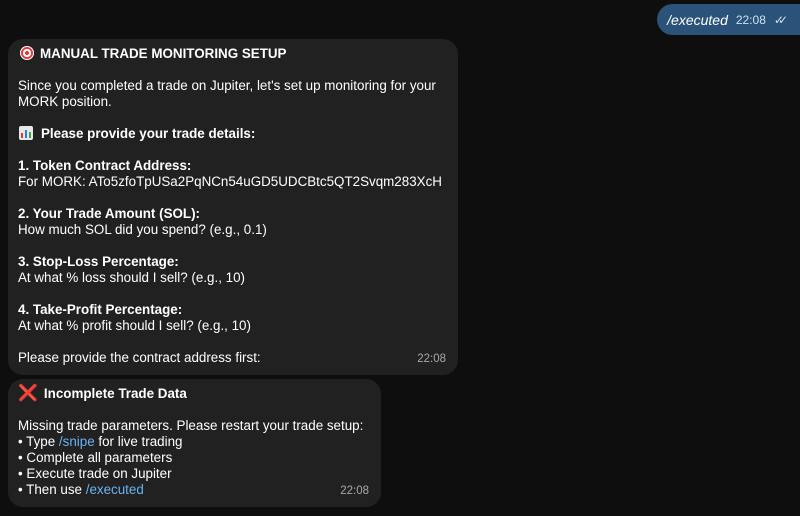 This screenshot has width=800, height=516. What do you see at coordinates (163, 53) in the screenshot?
I see `message-title-text: MANUAL TRADE MONITORING SETUP` at bounding box center [163, 53].